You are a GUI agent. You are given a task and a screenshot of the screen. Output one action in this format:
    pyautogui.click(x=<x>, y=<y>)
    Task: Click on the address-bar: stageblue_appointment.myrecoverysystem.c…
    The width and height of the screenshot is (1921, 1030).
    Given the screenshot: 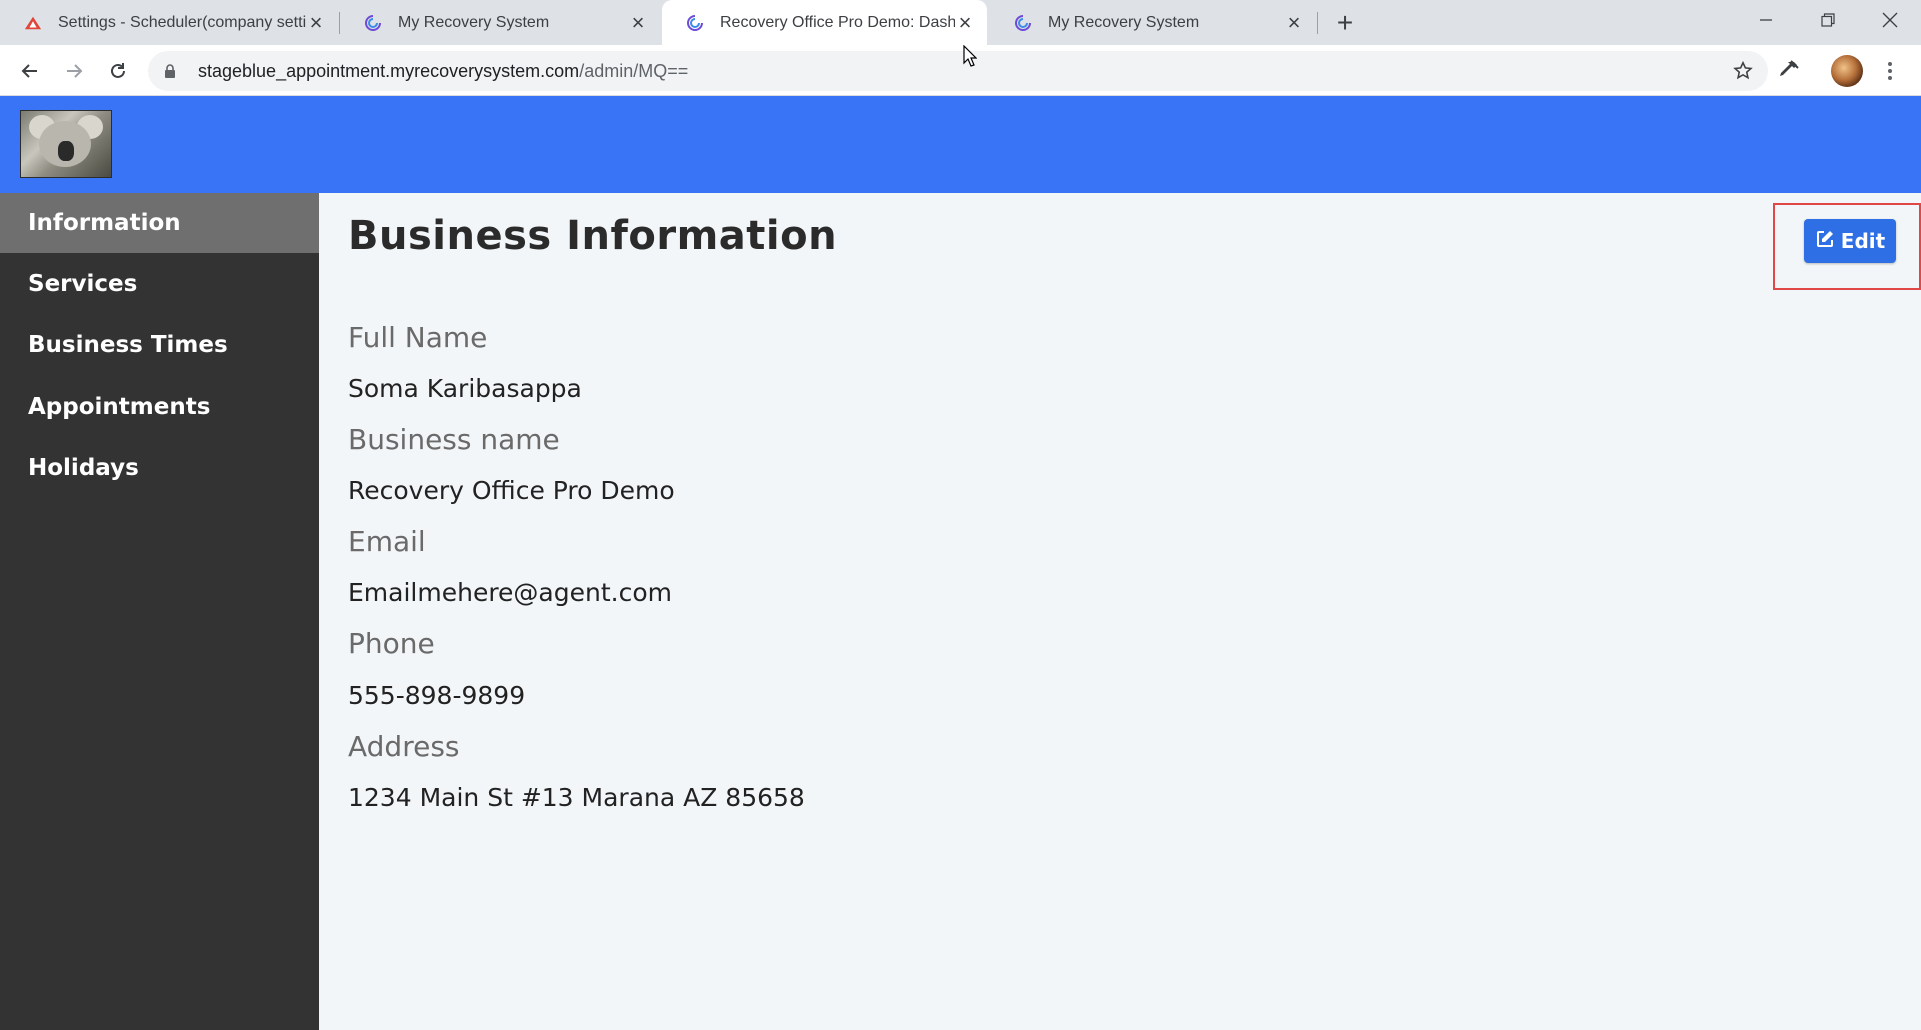 What is the action you would take?
    pyautogui.click(x=958, y=71)
    